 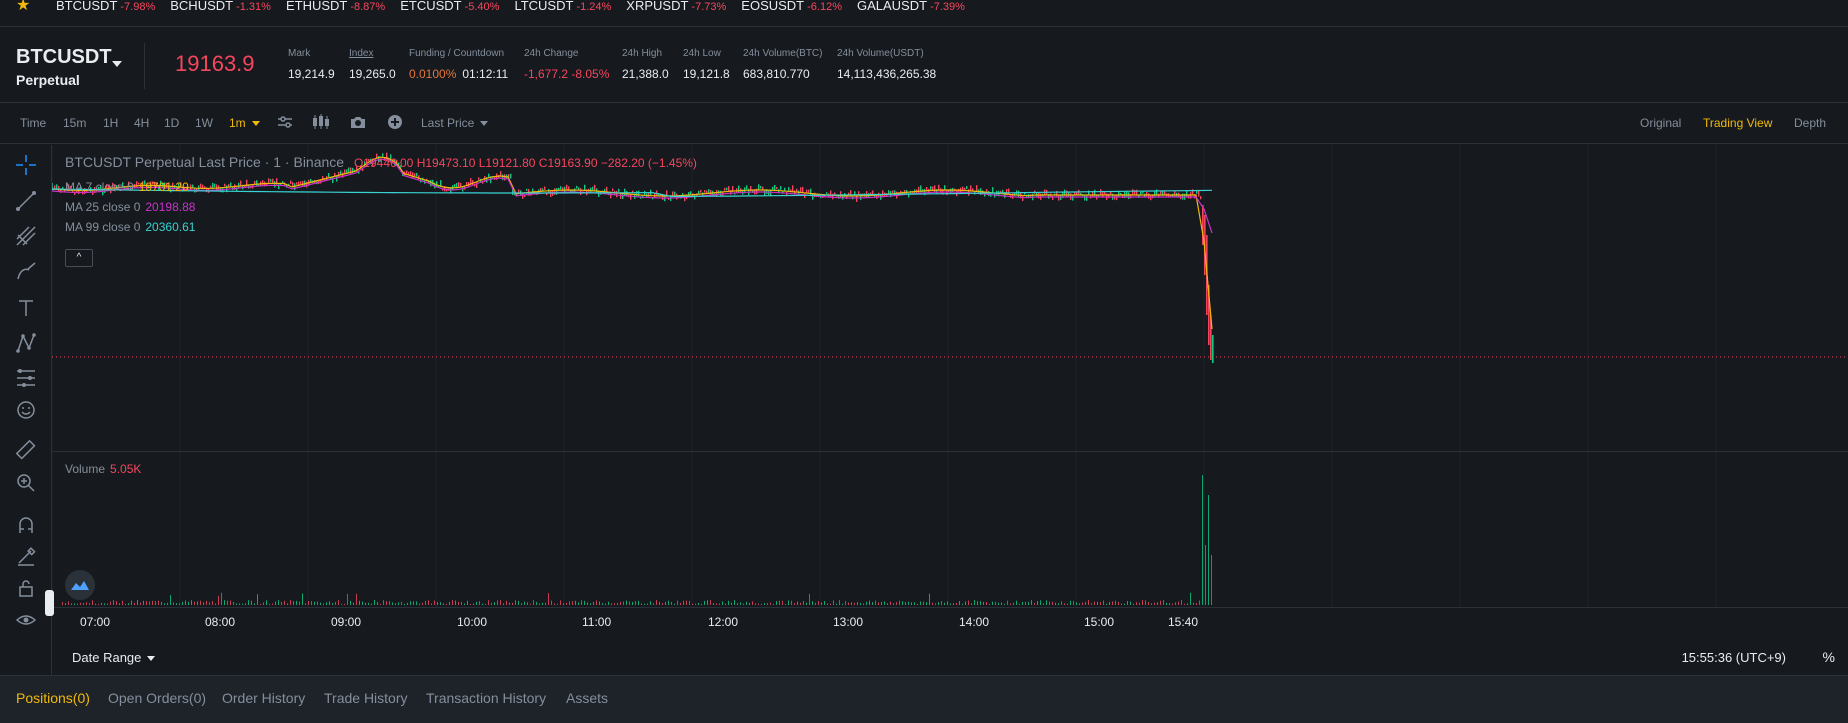 I want to click on brush-icon, so click(x=26, y=271).